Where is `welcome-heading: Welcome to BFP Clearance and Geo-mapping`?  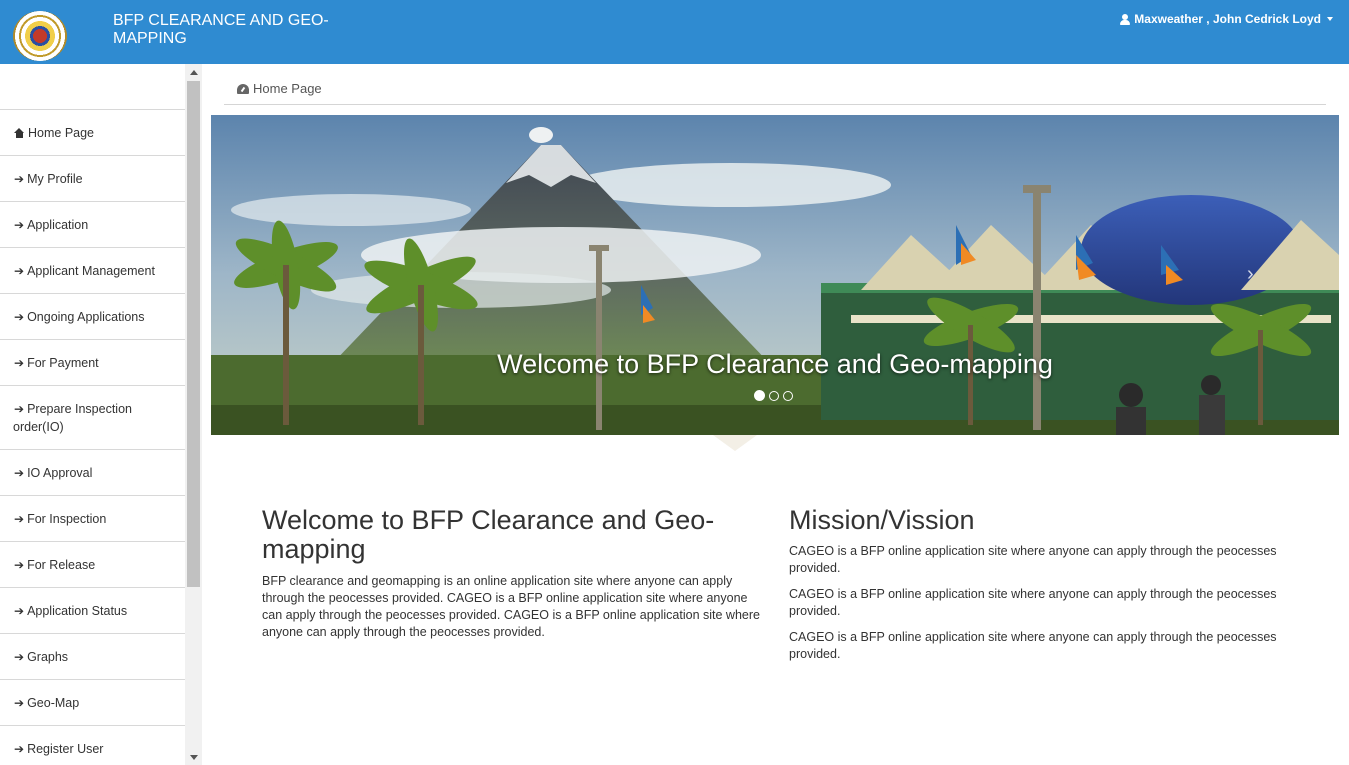 welcome-heading: Welcome to BFP Clearance and Geo-mapping is located at coordinates (488, 534).